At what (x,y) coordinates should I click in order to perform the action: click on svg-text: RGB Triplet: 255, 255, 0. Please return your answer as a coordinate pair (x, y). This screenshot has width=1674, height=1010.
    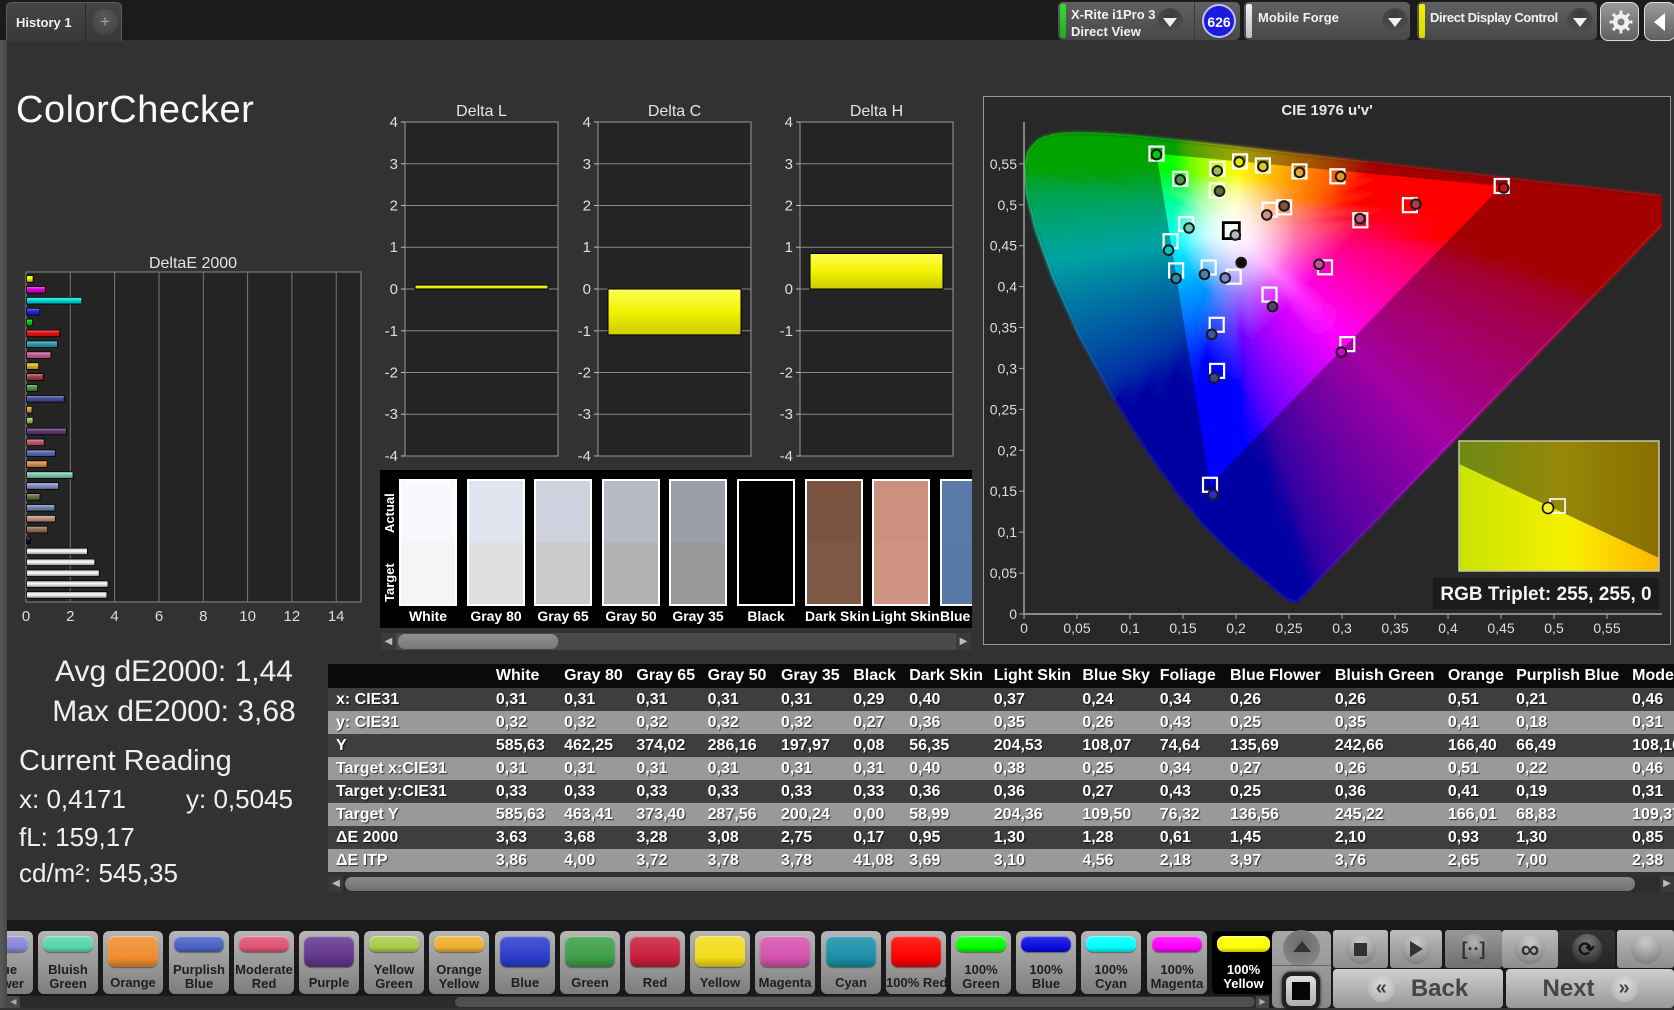
    Looking at the image, I should click on (1545, 594).